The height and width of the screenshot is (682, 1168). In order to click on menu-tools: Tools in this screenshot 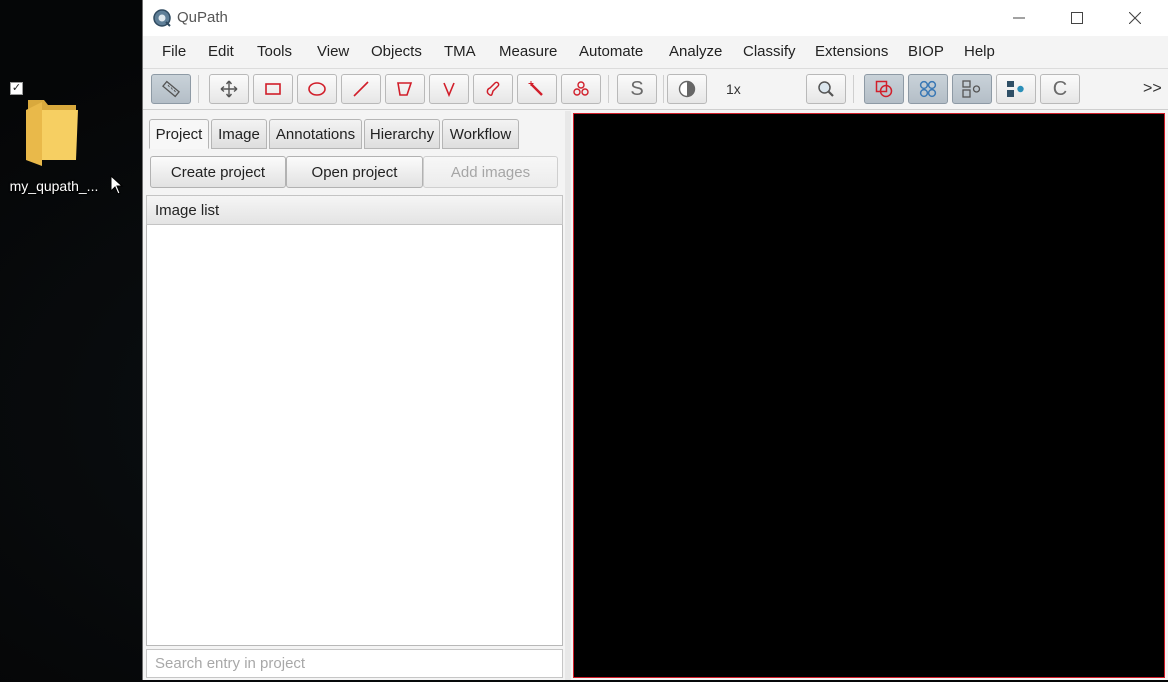, I will do `click(274, 51)`.